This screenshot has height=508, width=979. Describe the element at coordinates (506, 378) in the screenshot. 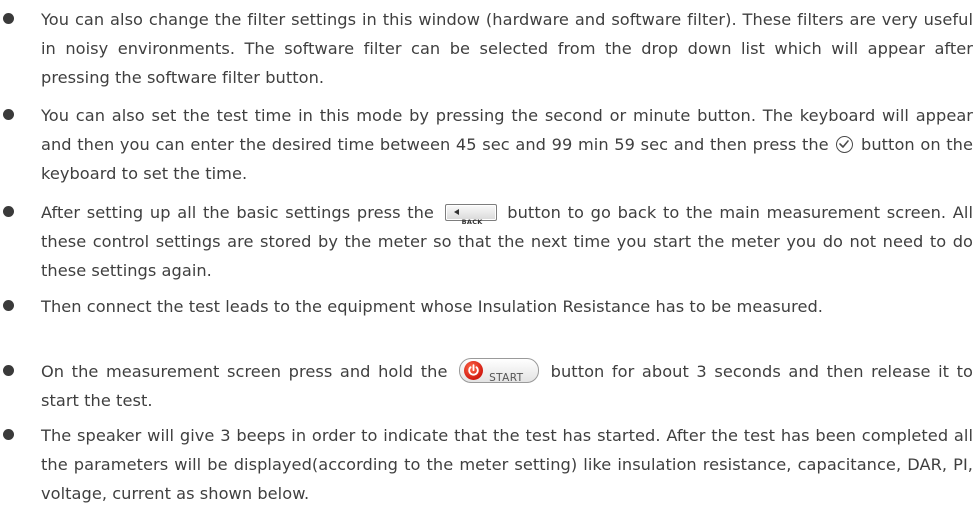

I see `start-button-label: START` at that location.